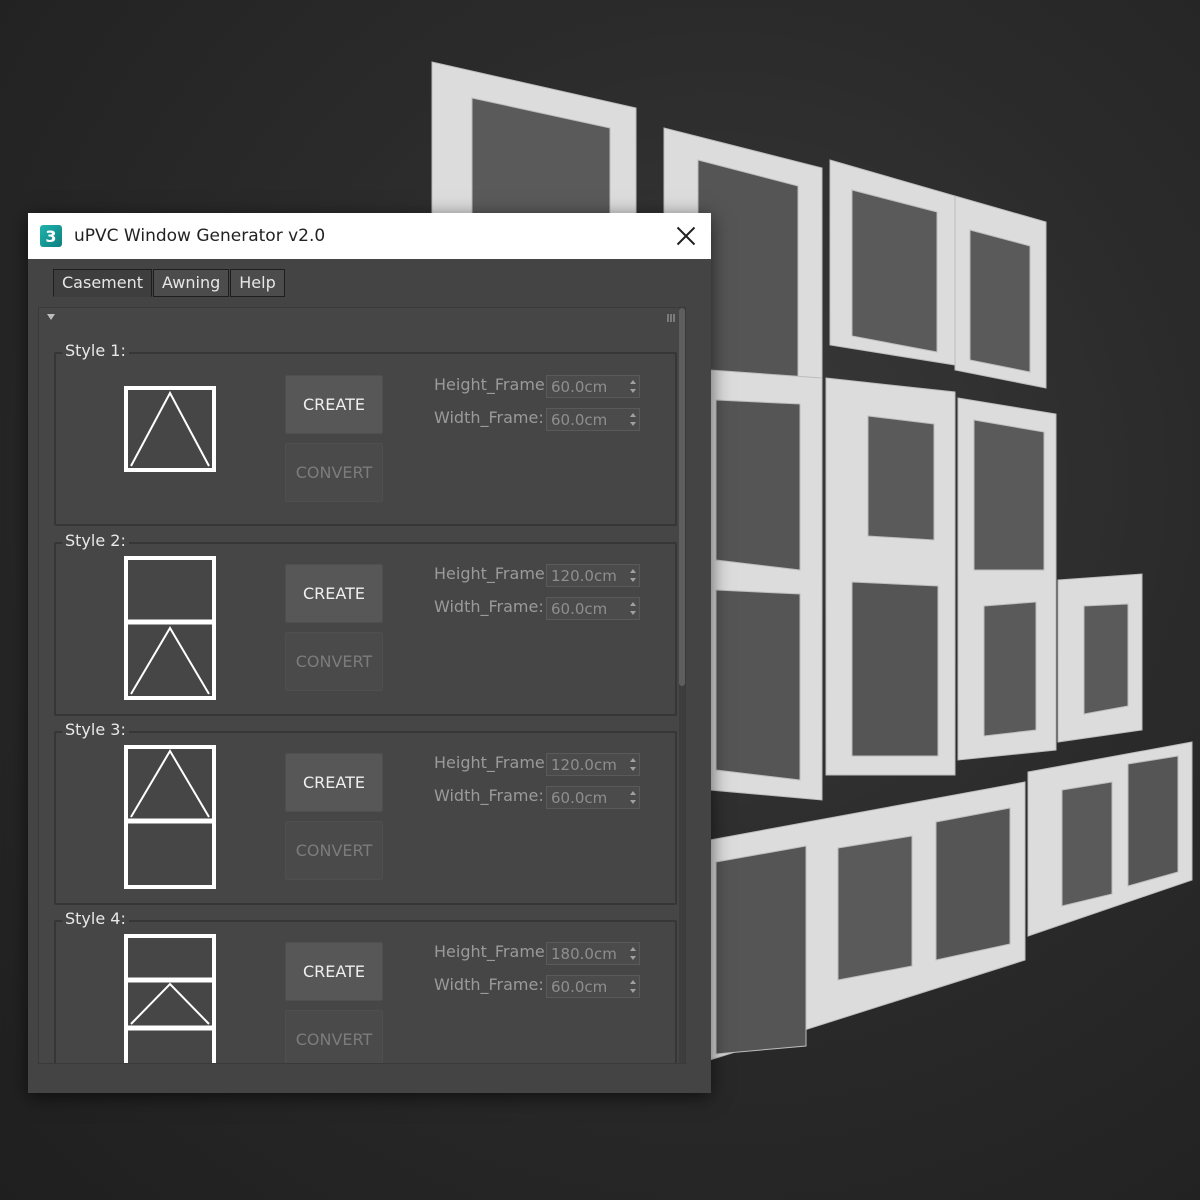 The width and height of the screenshot is (1200, 1200). Describe the element at coordinates (102, 283) in the screenshot. I see `tab-casement: Casement` at that location.